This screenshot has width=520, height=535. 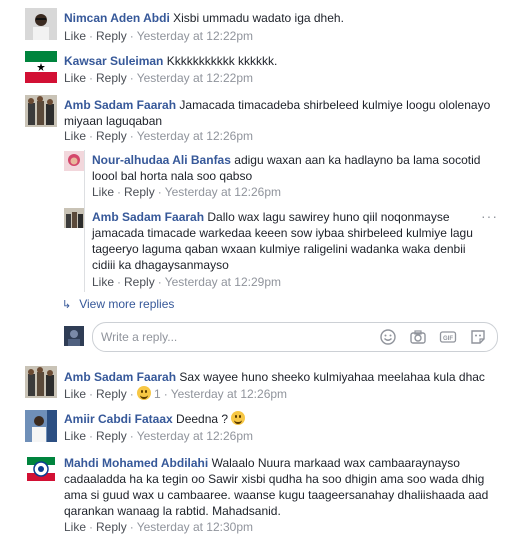 What do you see at coordinates (195, 527) in the screenshot?
I see `timestamp: Yesterday at 12:30pm` at bounding box center [195, 527].